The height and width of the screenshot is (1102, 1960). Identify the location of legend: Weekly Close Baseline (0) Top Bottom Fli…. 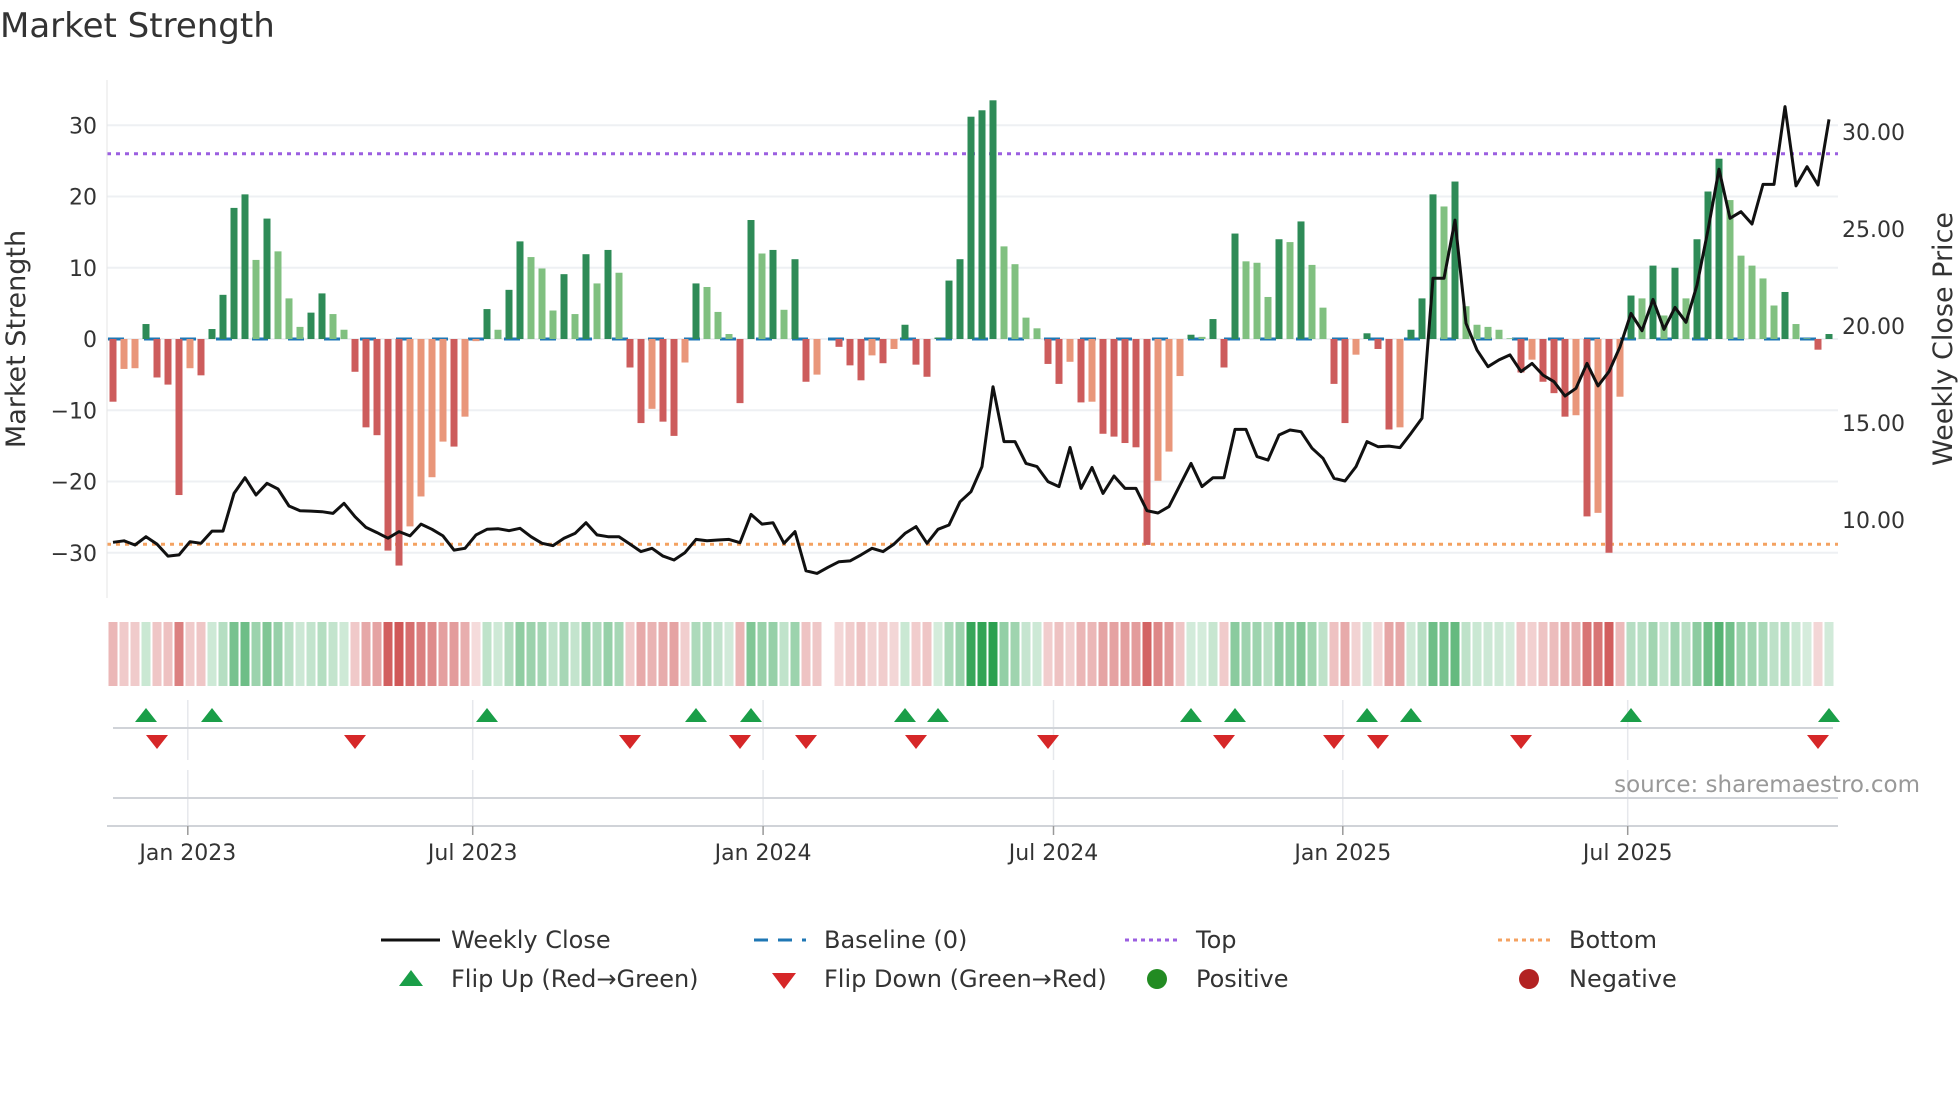
(1029, 959).